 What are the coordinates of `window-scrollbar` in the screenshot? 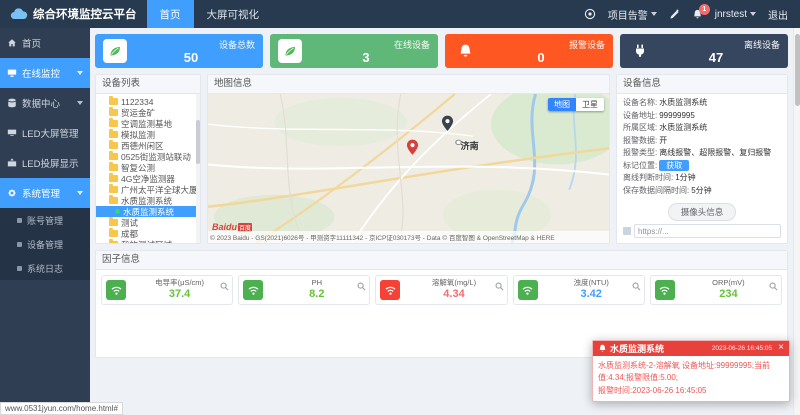 It's located at (796, 221).